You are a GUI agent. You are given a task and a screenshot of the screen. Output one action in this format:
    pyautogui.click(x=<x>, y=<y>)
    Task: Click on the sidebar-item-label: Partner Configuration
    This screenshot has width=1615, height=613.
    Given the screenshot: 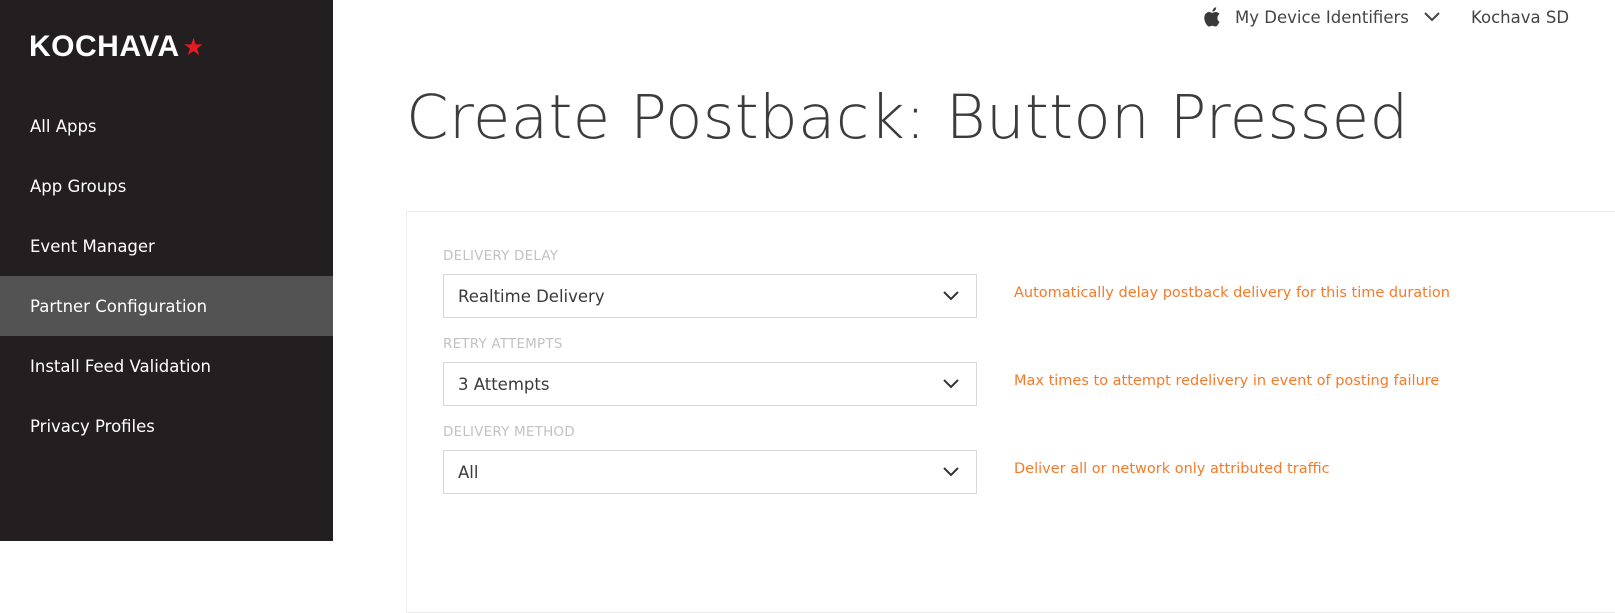 What is the action you would take?
    pyautogui.click(x=119, y=306)
    